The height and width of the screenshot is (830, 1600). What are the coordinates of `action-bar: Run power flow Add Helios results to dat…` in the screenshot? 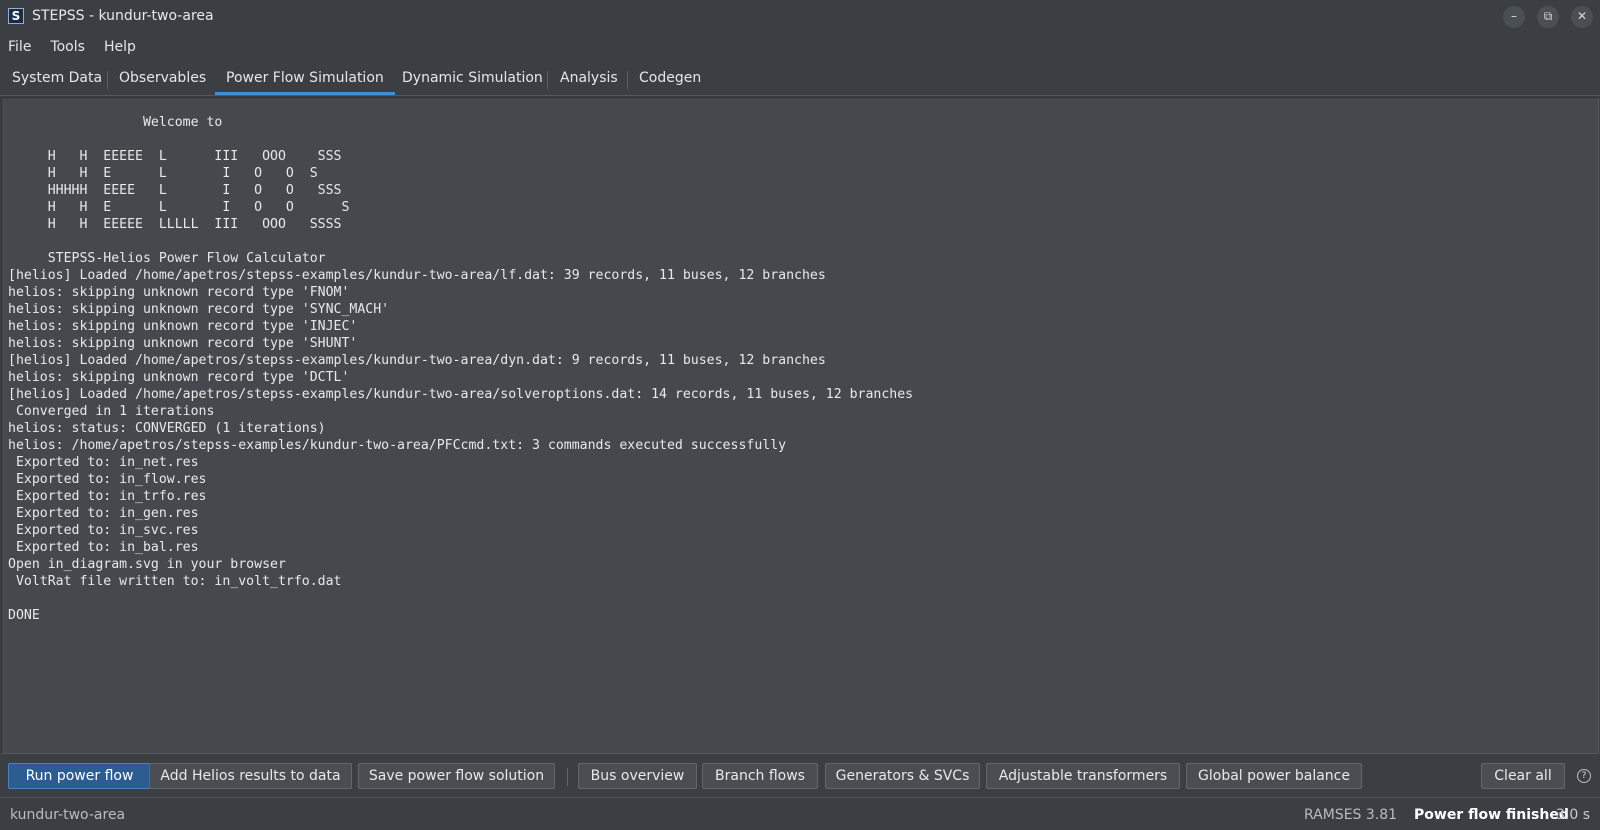 It's located at (800, 777).